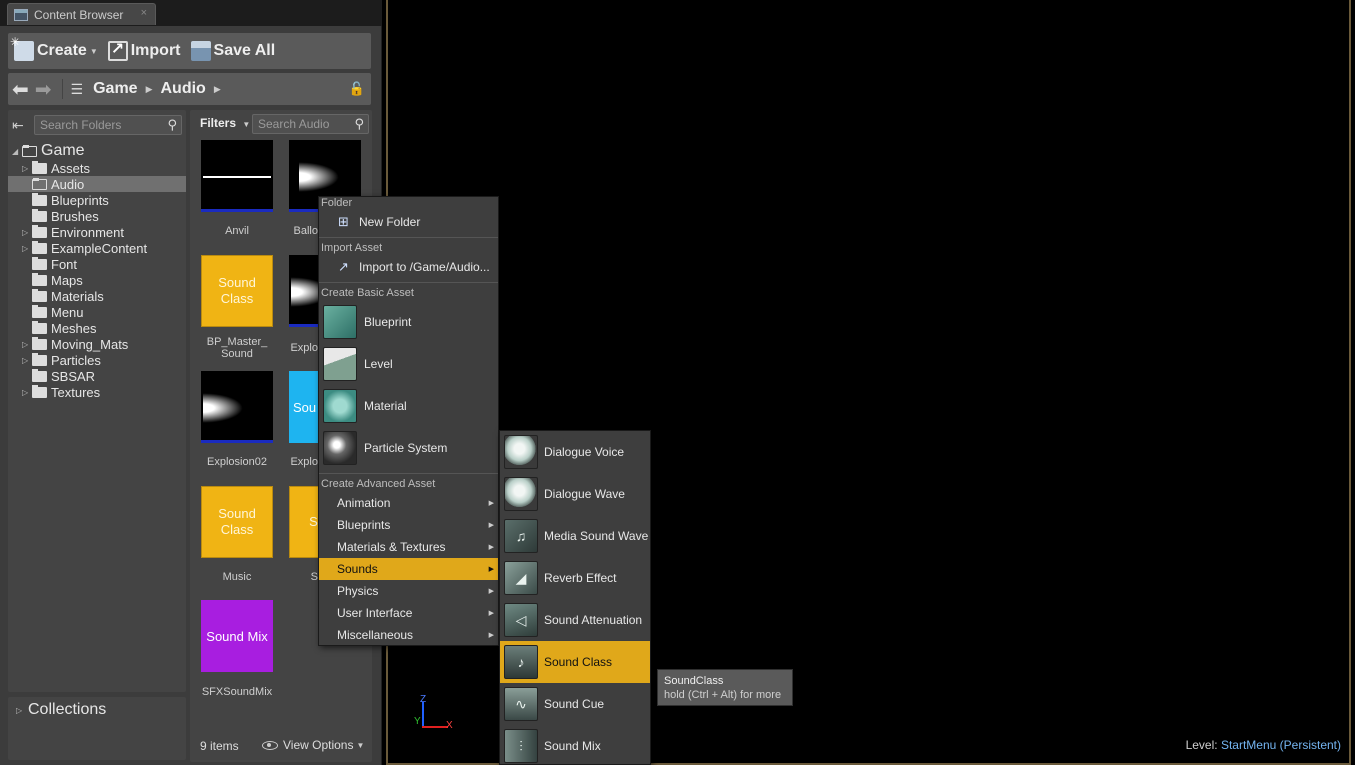 The height and width of the screenshot is (765, 1355). What do you see at coordinates (77, 296) in the screenshot?
I see `folder-label: Materials` at bounding box center [77, 296].